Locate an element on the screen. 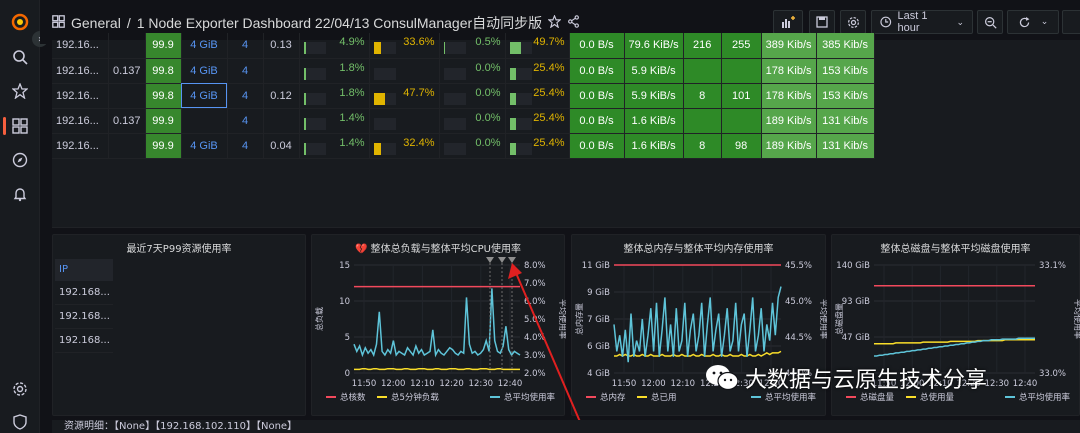 This screenshot has width=1080, height=433. series-line is located at coordinates (954, 342).